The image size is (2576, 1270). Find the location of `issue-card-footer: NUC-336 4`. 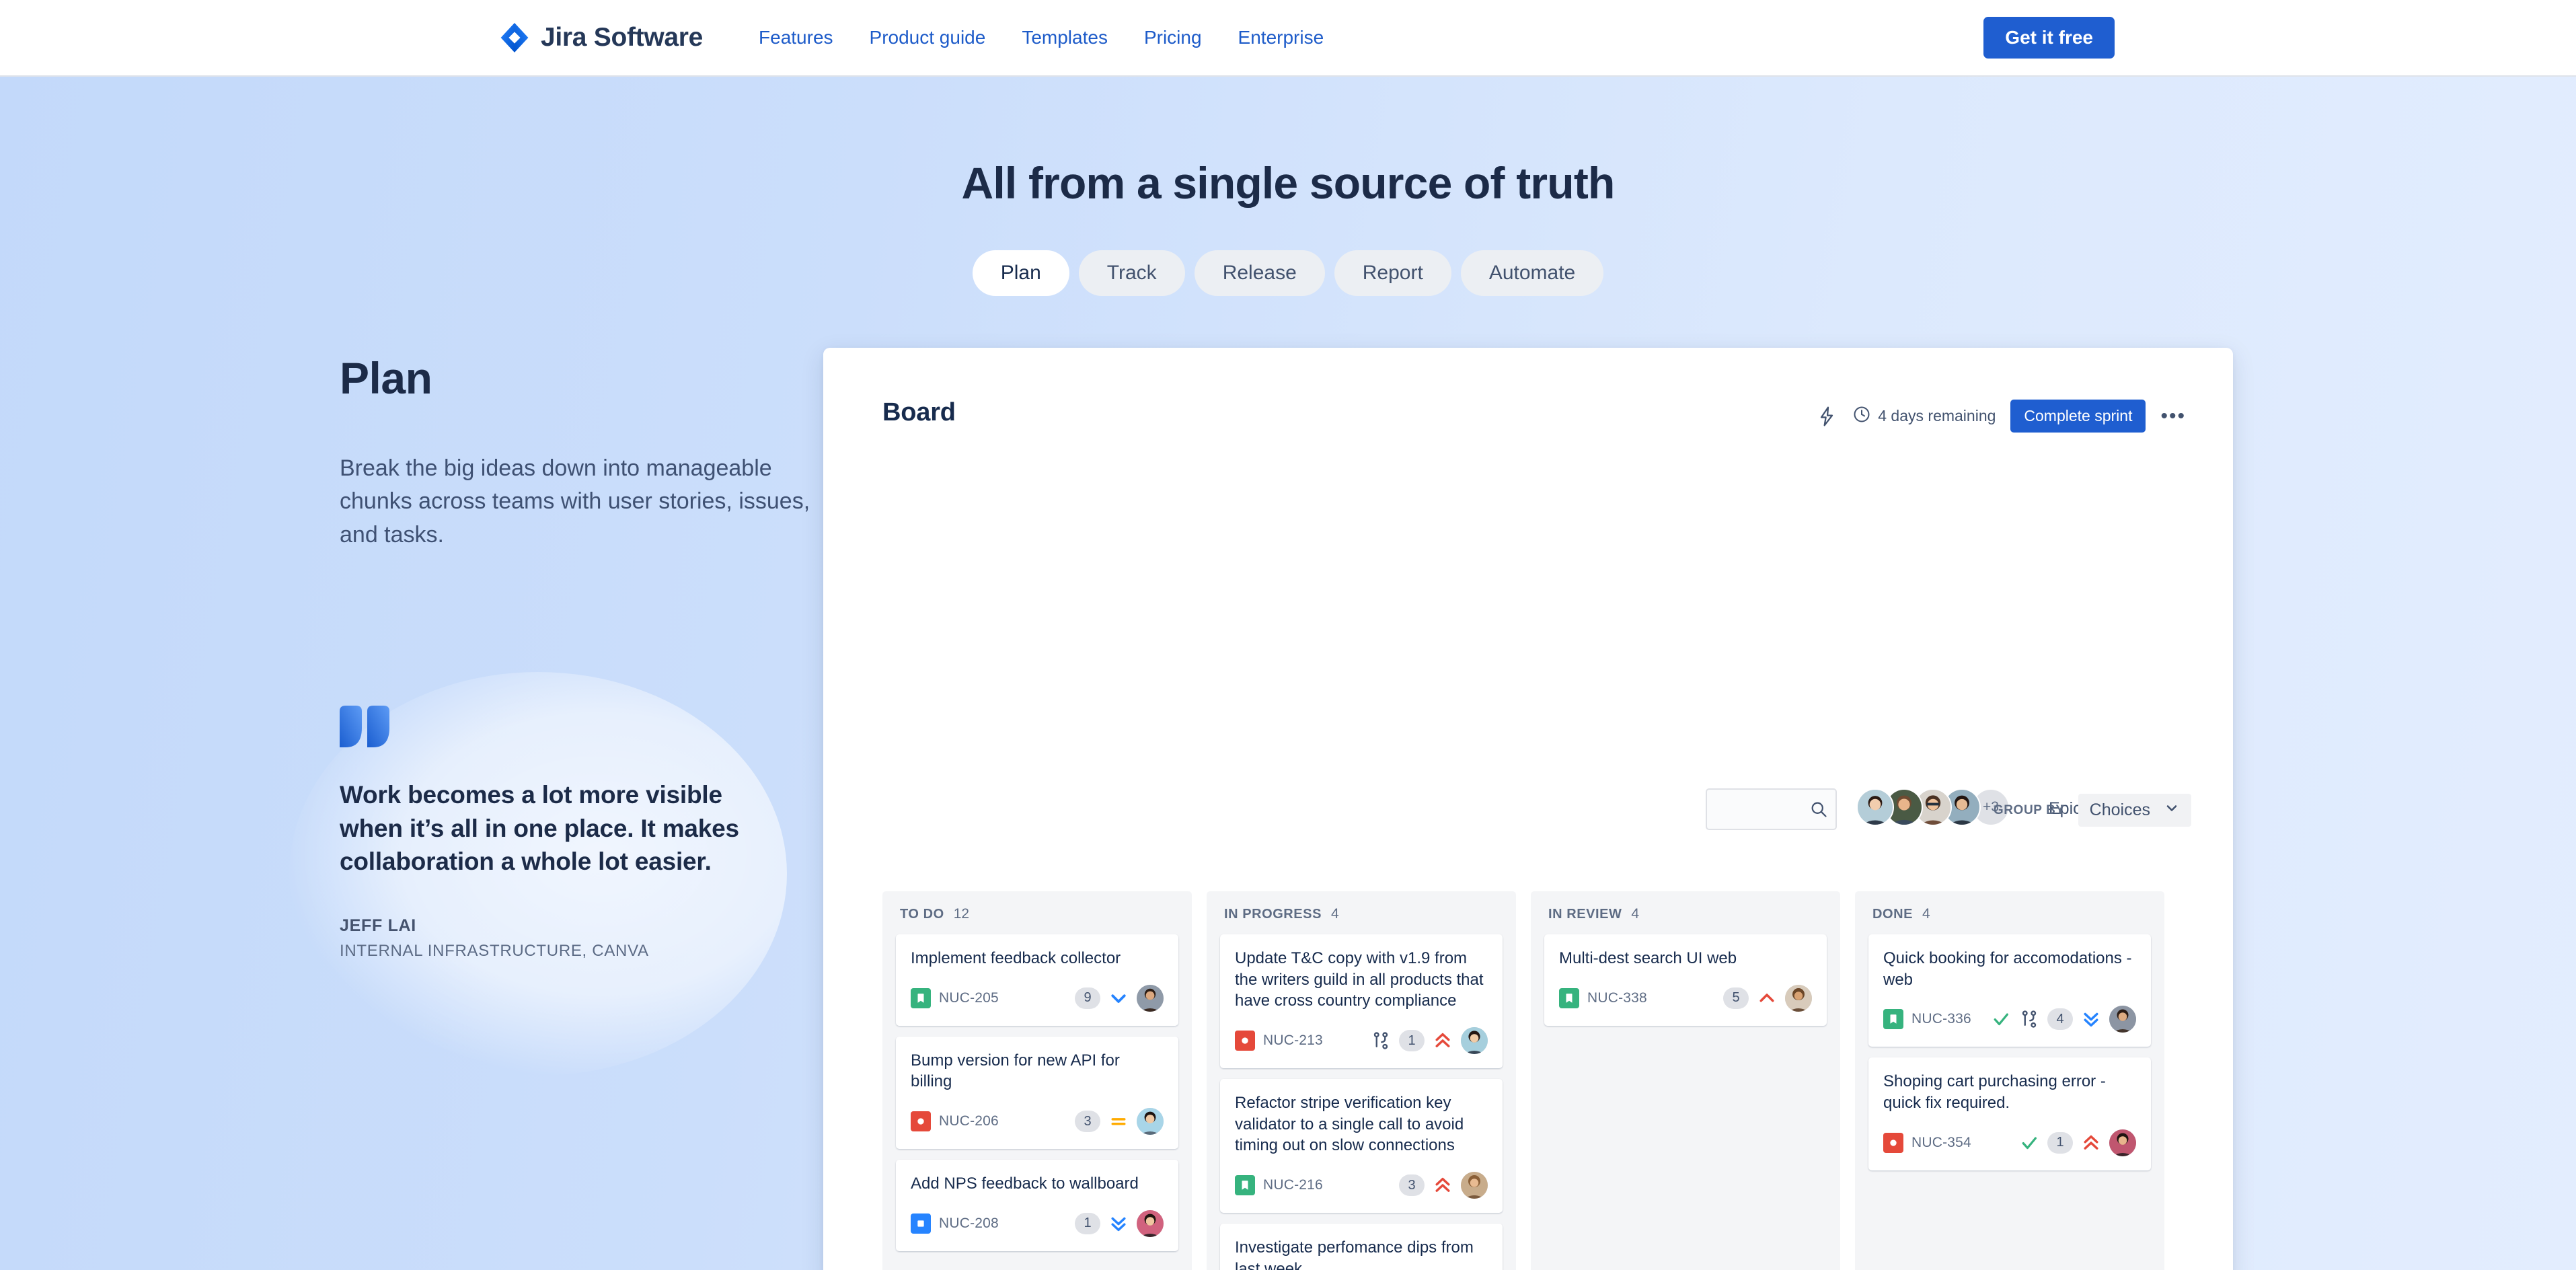

issue-card-footer: NUC-336 4 is located at coordinates (2009, 1019).